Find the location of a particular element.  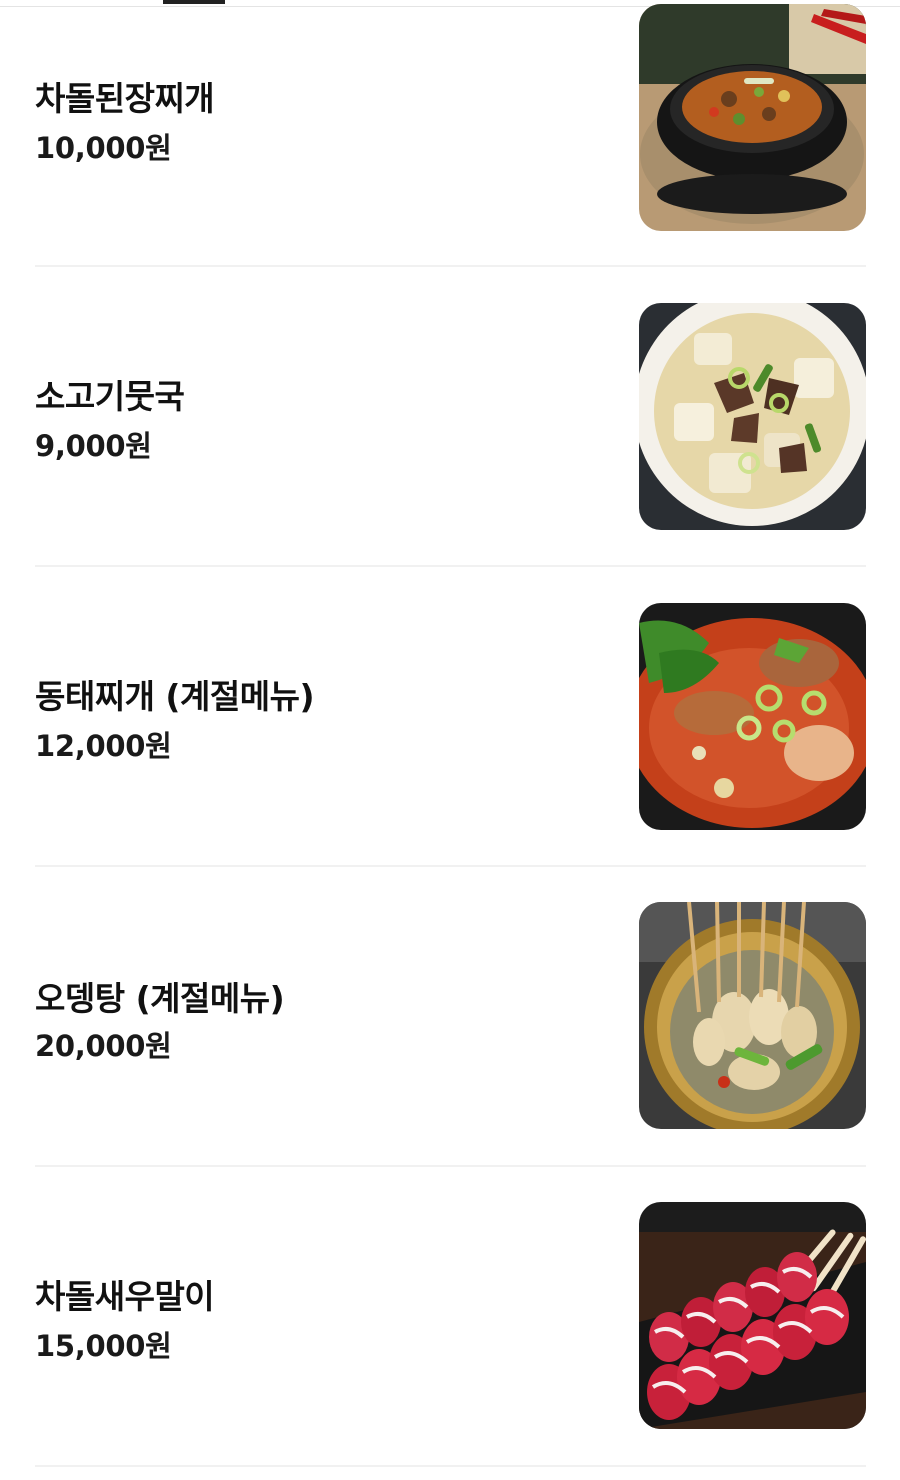

doenjang-jjigae-photo is located at coordinates (752, 117).